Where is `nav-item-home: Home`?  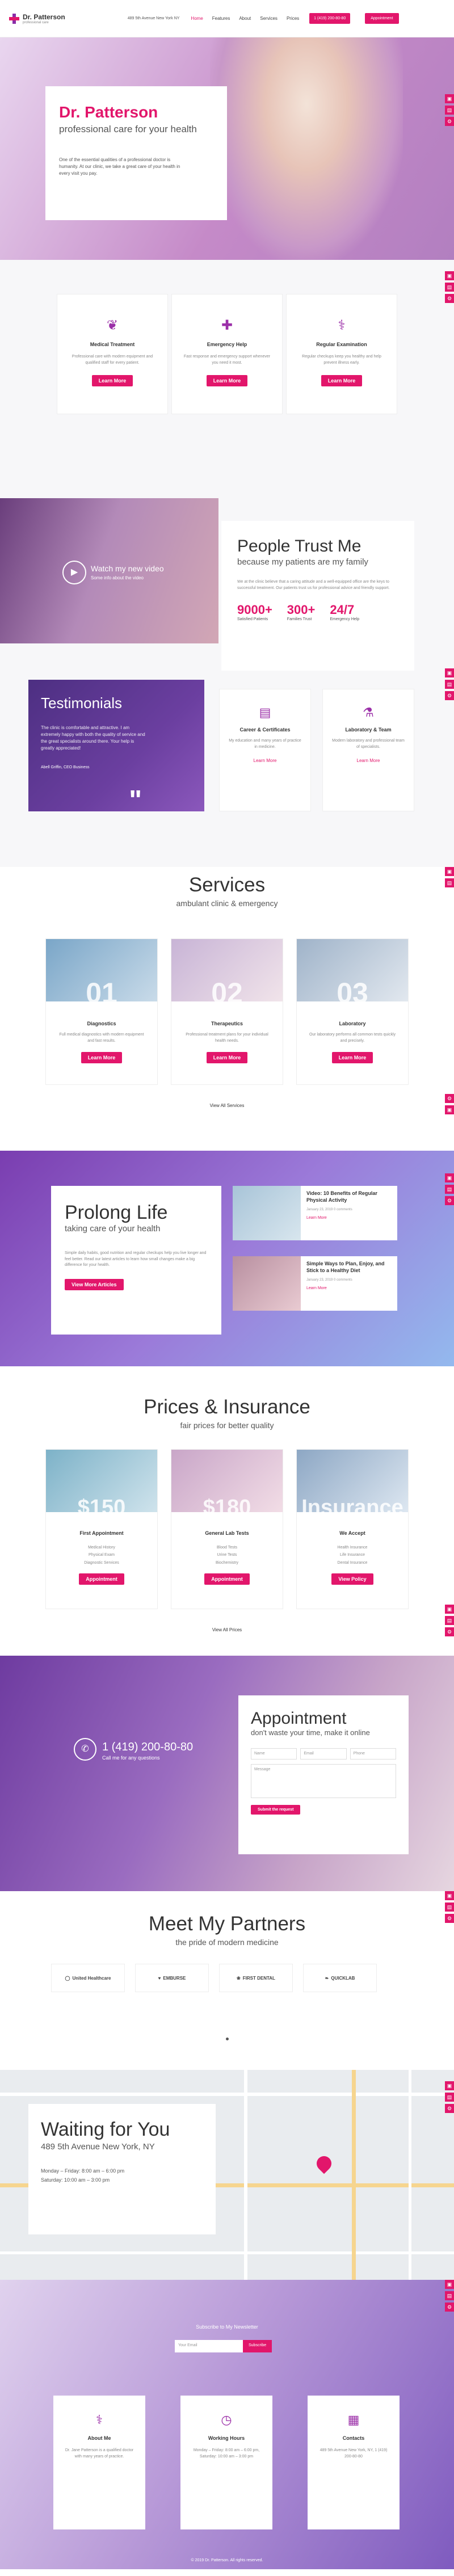 nav-item-home: Home is located at coordinates (197, 18).